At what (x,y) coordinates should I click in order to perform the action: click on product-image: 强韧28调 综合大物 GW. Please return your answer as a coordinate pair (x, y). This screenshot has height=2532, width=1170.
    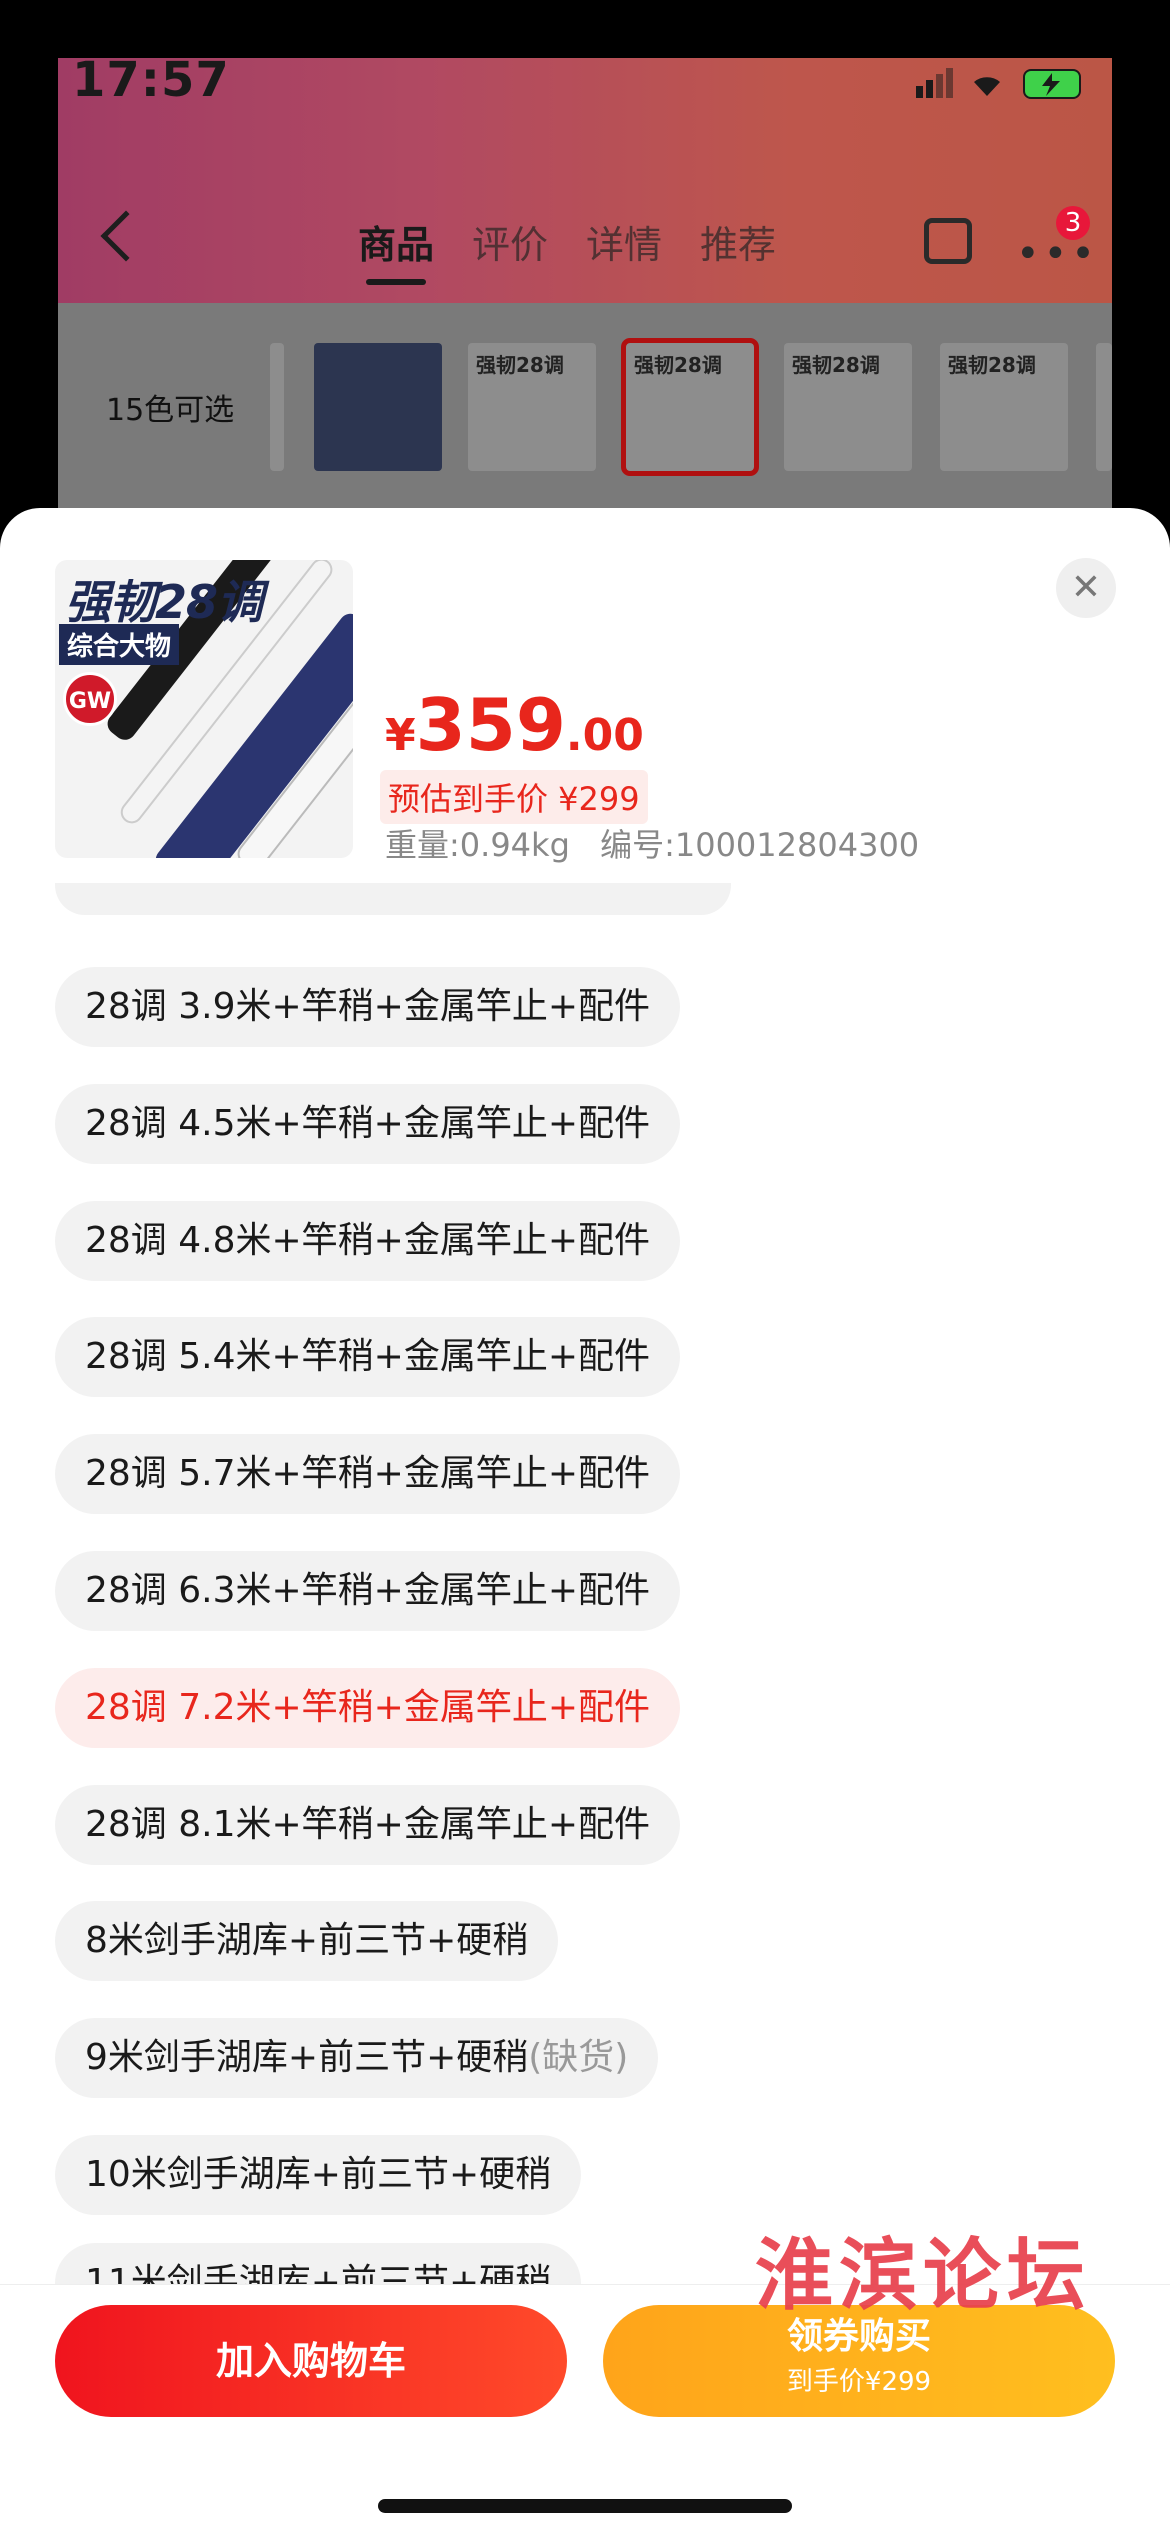
    Looking at the image, I should click on (204, 709).